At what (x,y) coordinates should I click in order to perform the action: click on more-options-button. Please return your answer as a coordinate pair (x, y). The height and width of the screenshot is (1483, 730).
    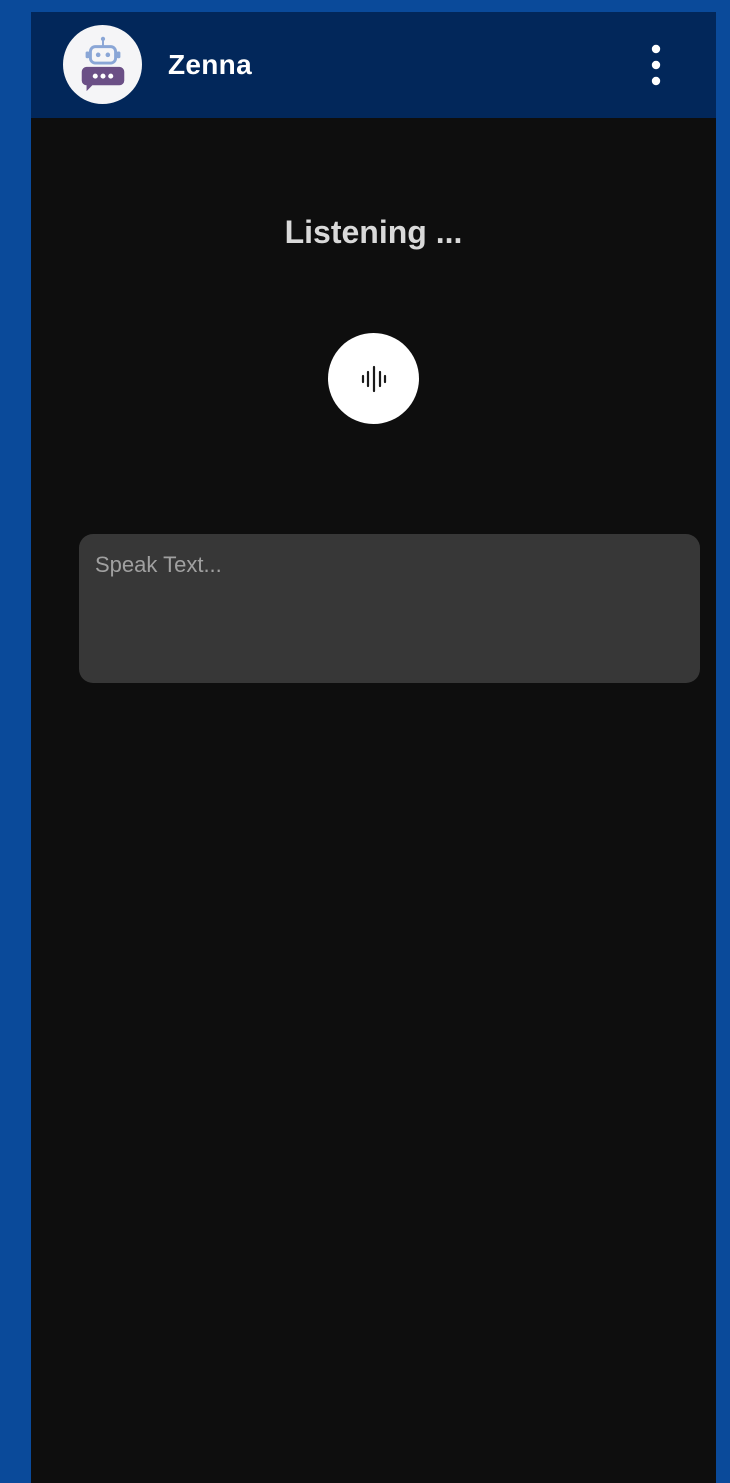
    Looking at the image, I should click on (656, 65).